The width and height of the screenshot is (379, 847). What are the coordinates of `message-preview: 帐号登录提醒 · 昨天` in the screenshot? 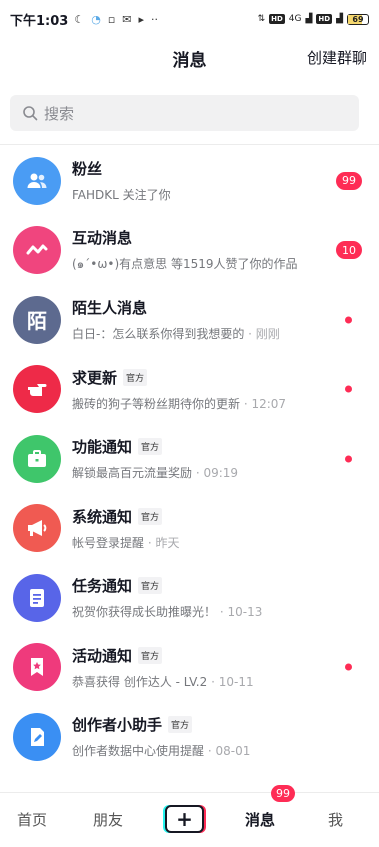 It's located at (195, 542).